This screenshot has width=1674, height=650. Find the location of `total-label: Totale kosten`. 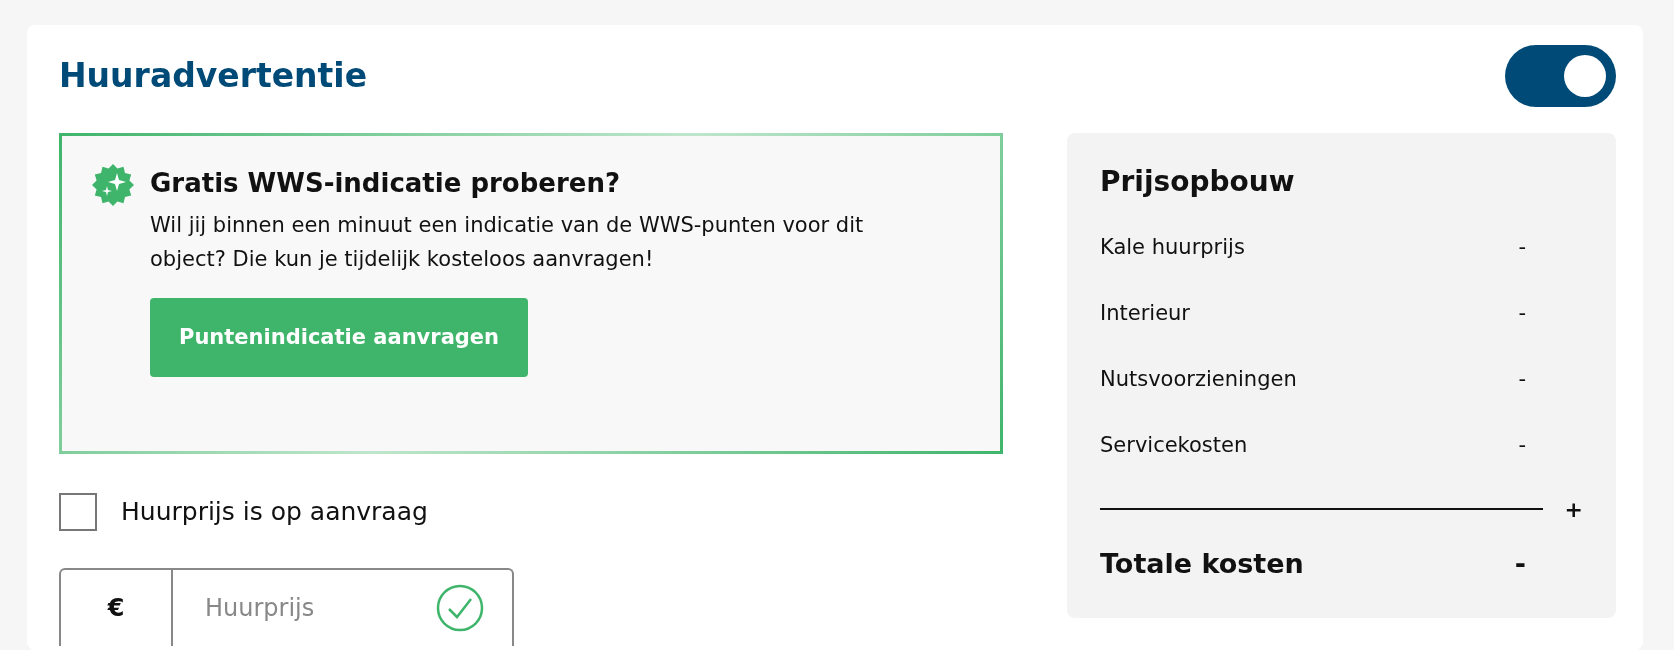

total-label: Totale kosten is located at coordinates (1202, 563).